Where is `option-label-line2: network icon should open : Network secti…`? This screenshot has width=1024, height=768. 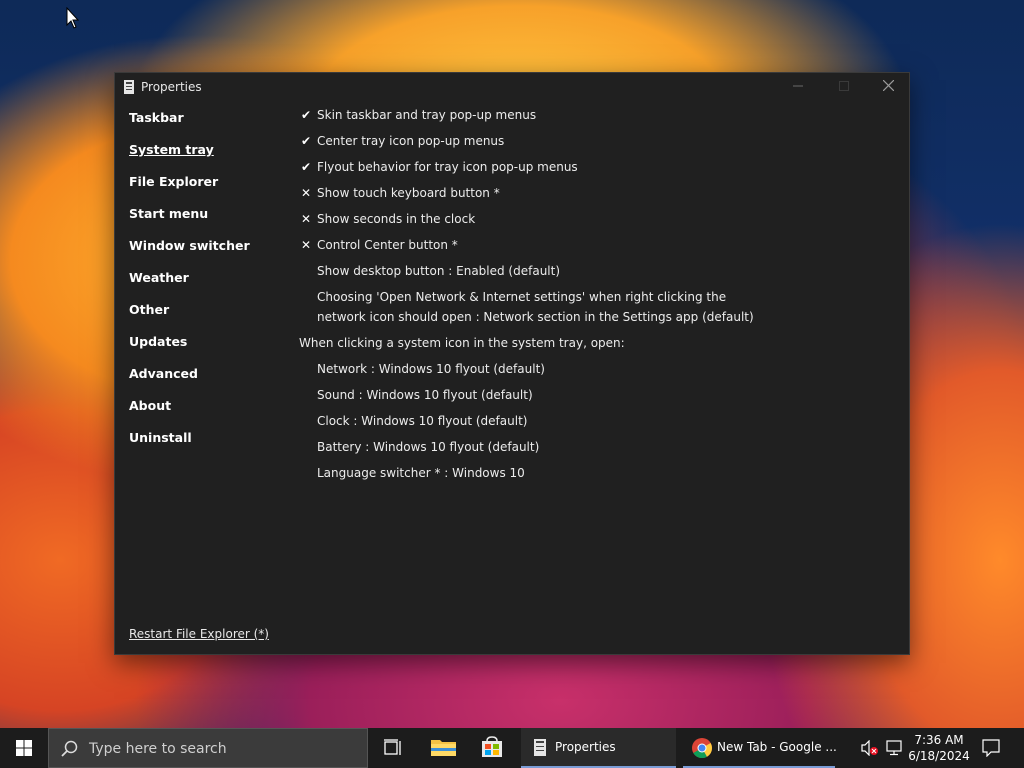 option-label-line2: network icon should open : Network secti… is located at coordinates (535, 317).